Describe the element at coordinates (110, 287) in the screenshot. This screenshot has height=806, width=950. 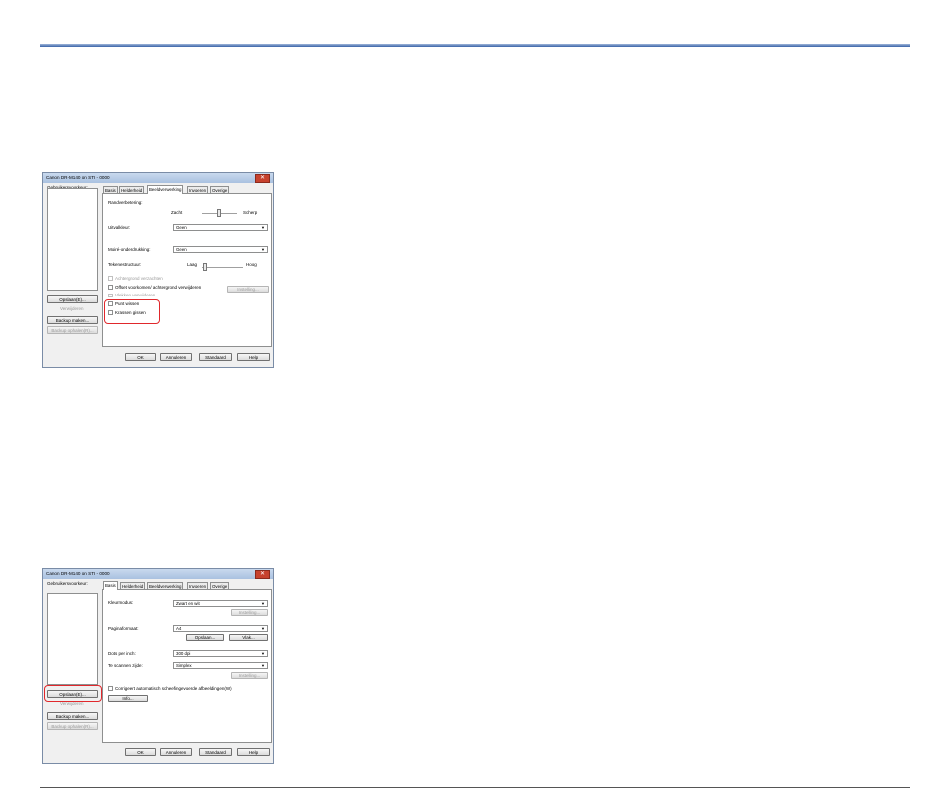
I see `offset-checkbox` at that location.